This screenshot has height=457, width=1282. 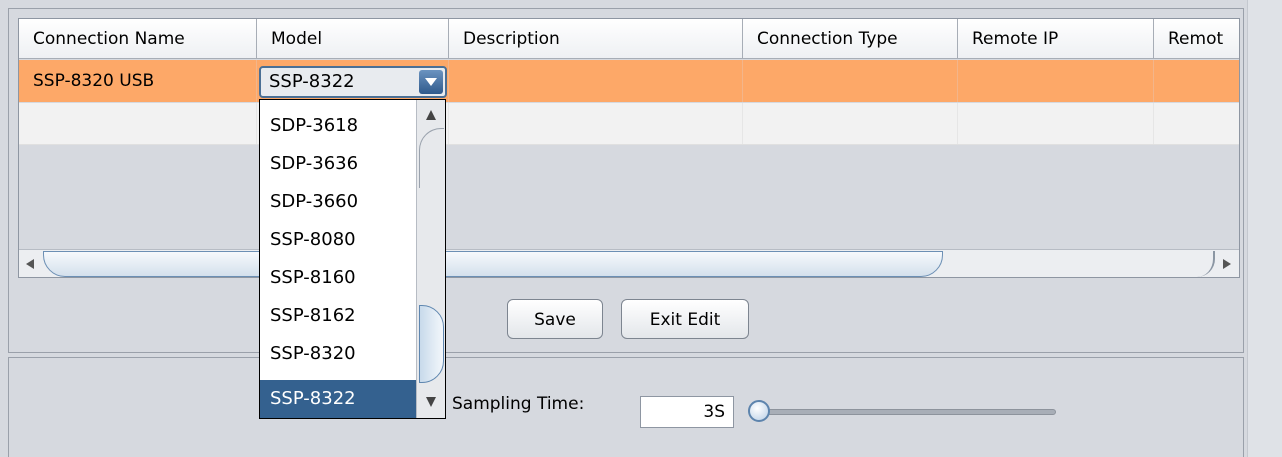 What do you see at coordinates (138, 39) in the screenshot?
I see `column-header-connection-name: Connection Name` at bounding box center [138, 39].